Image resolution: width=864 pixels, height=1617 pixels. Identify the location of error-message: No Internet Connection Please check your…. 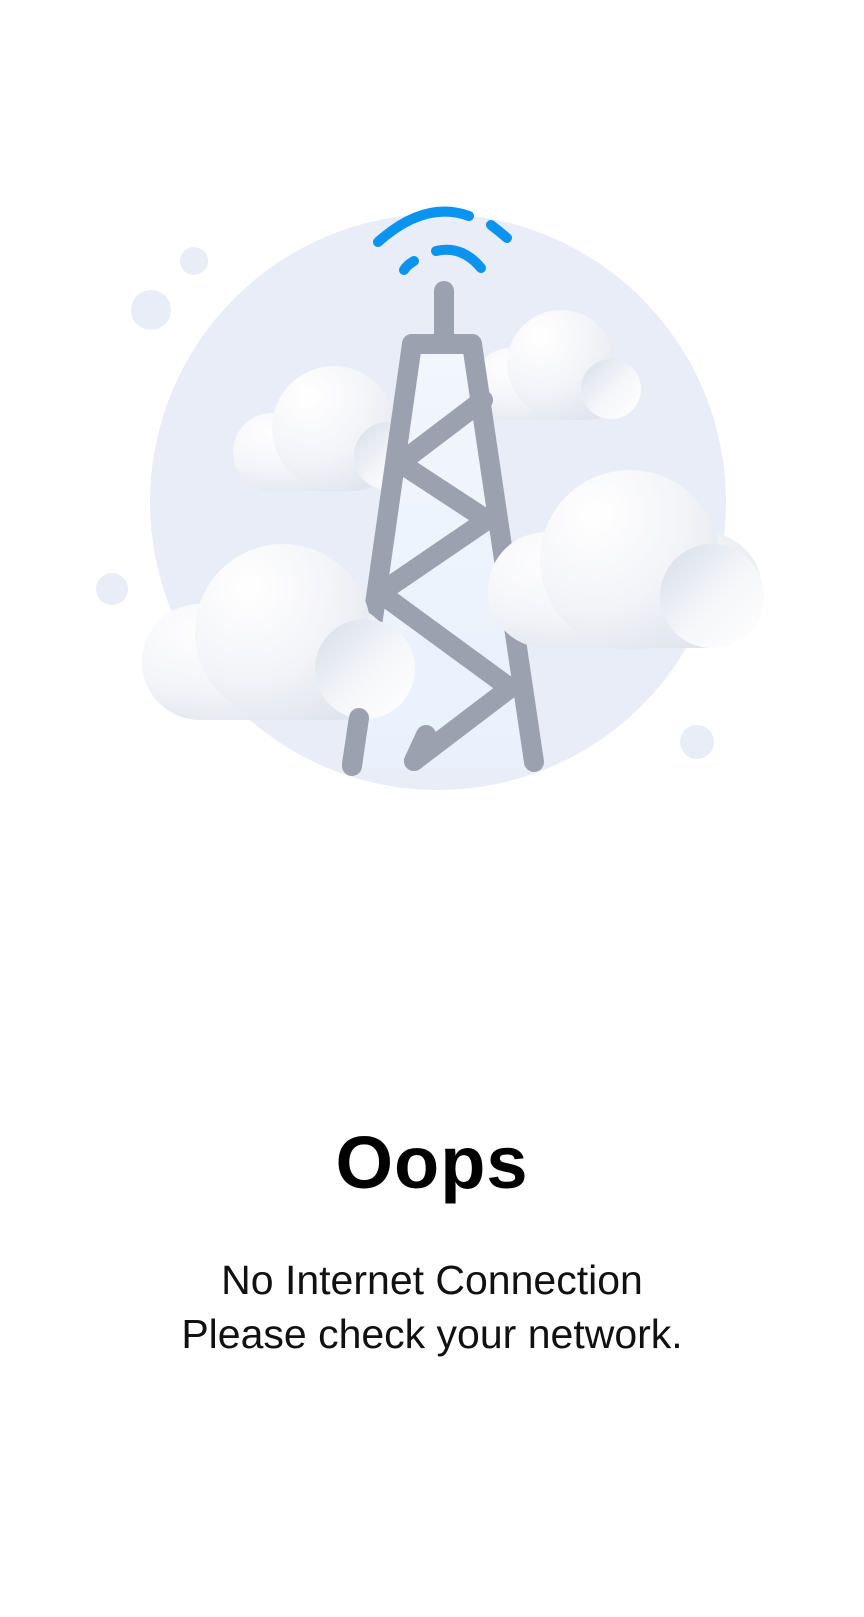
(432, 1307).